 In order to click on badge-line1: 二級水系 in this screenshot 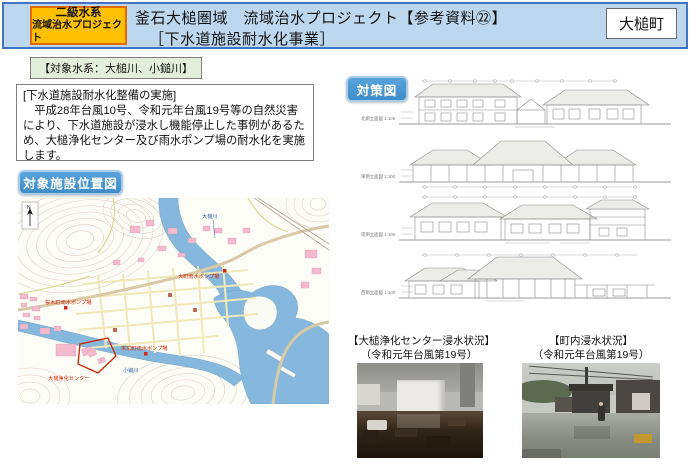, I will do `click(78, 12)`.